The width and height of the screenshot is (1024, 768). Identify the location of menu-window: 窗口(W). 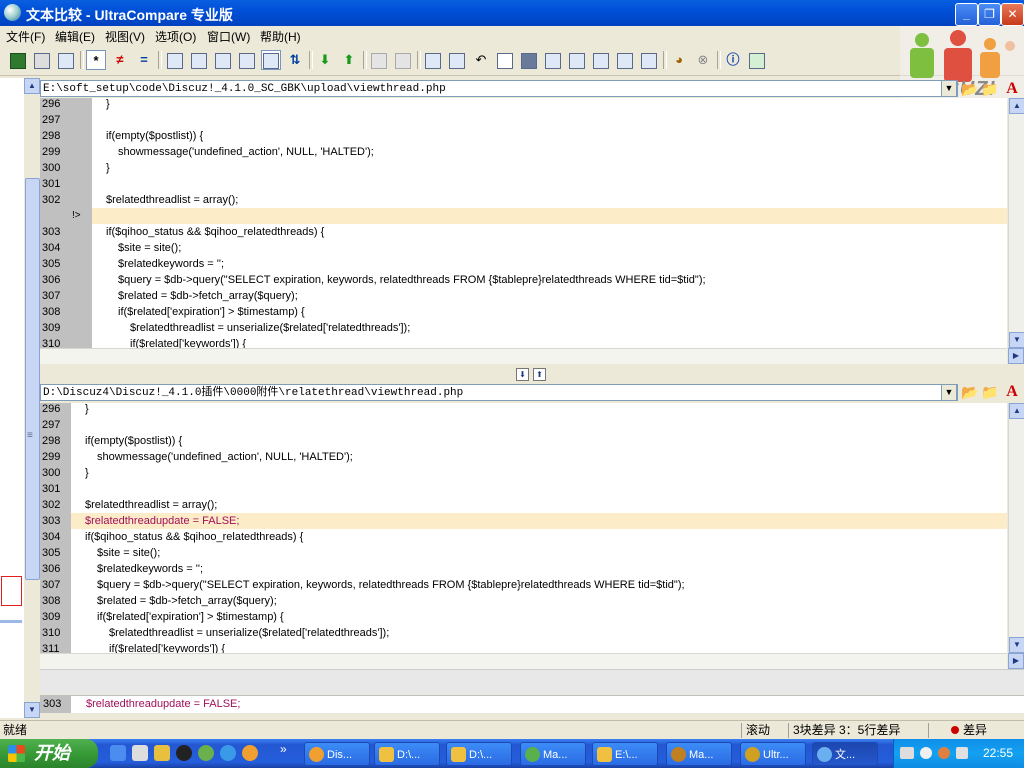
(228, 36).